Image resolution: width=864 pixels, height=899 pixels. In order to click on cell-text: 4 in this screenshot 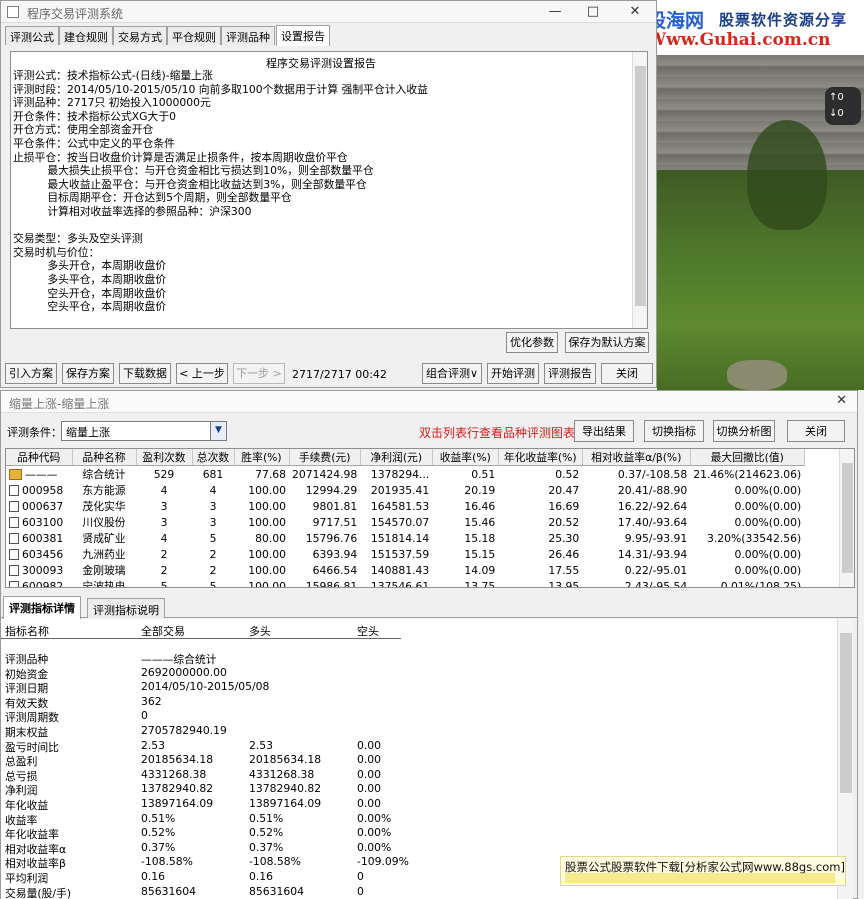, I will do `click(213, 490)`.